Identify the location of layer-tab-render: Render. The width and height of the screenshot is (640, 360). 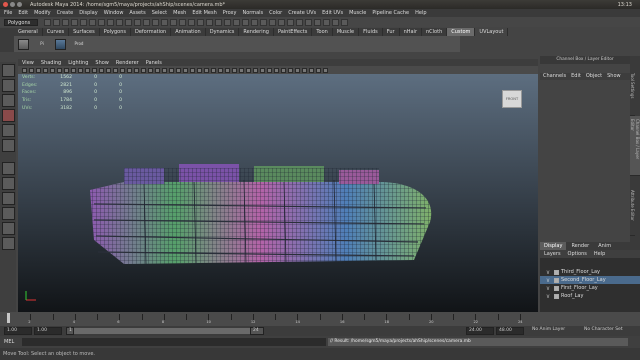
(580, 246).